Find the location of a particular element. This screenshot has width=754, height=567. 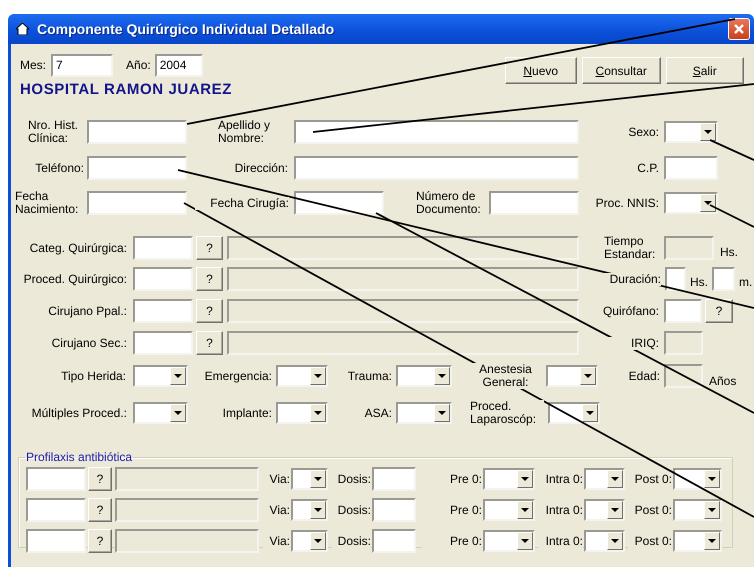

field-label: Duración: is located at coordinates (632, 279).